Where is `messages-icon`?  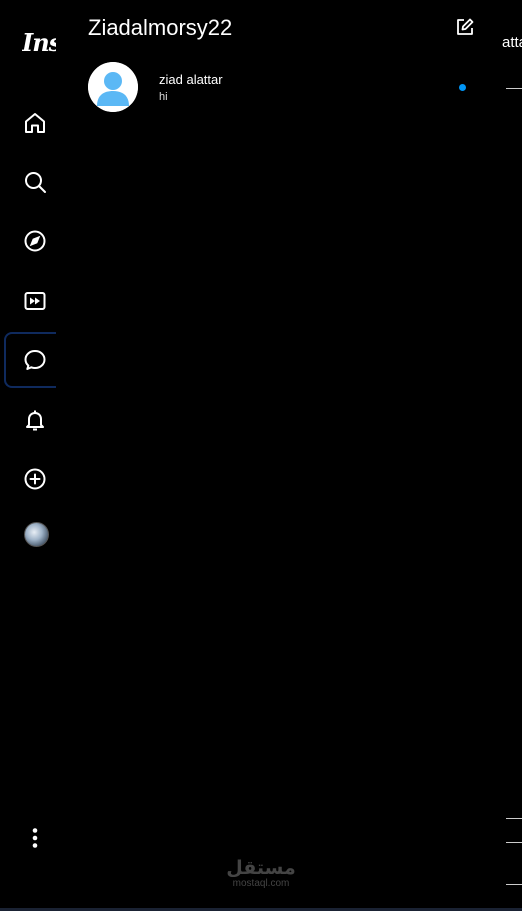
messages-icon is located at coordinates (35, 360).